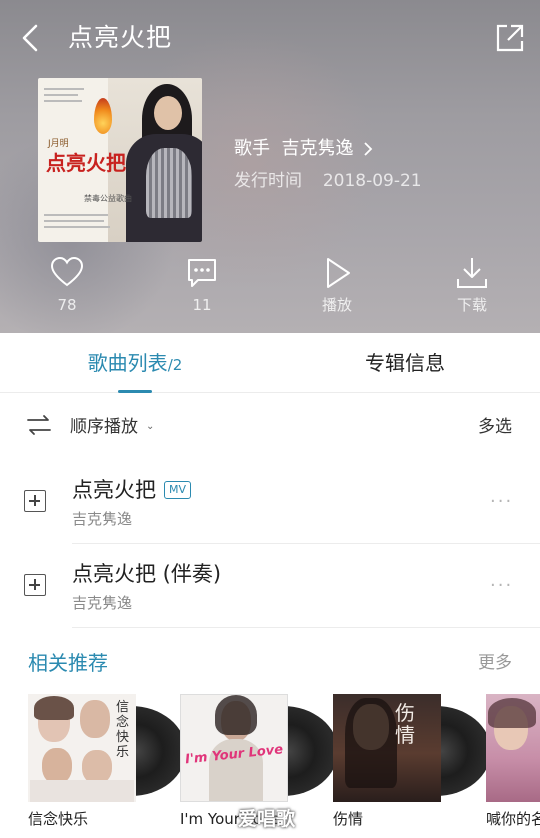 This screenshot has height=838, width=540. Describe the element at coordinates (68, 663) in the screenshot. I see `related-section-title: 相关推荐` at that location.